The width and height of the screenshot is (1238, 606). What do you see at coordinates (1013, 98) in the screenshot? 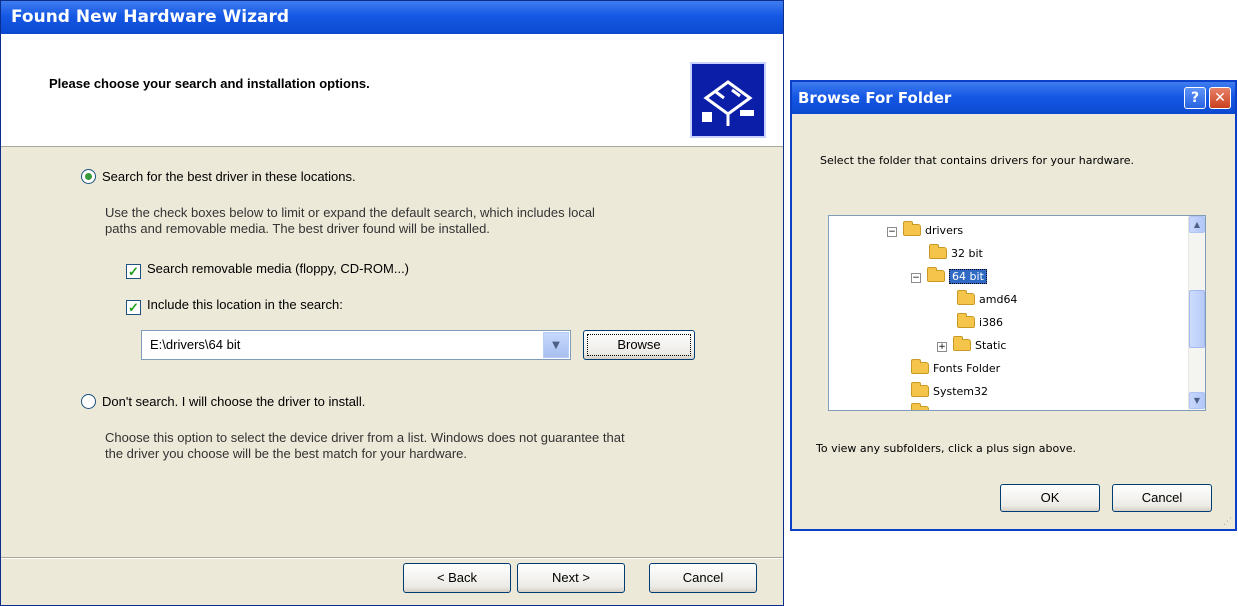
I see `browse-titlebar: Browse For Folder` at bounding box center [1013, 98].